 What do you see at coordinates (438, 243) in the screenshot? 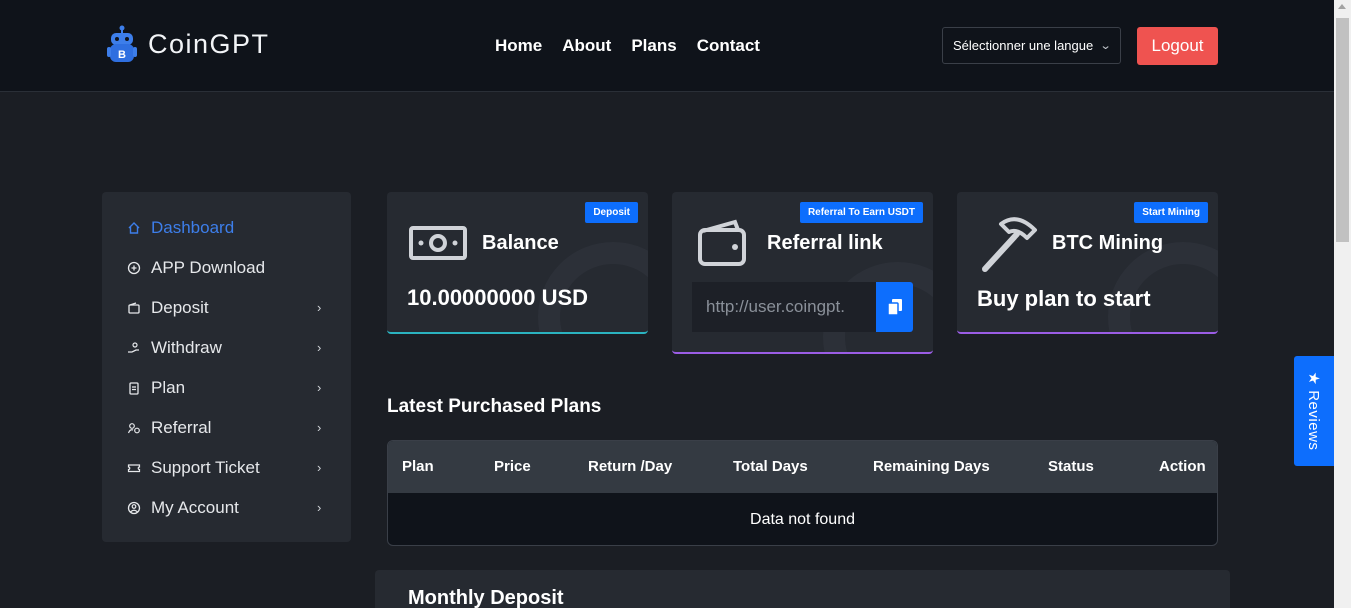
I see `money-bill-icon` at bounding box center [438, 243].